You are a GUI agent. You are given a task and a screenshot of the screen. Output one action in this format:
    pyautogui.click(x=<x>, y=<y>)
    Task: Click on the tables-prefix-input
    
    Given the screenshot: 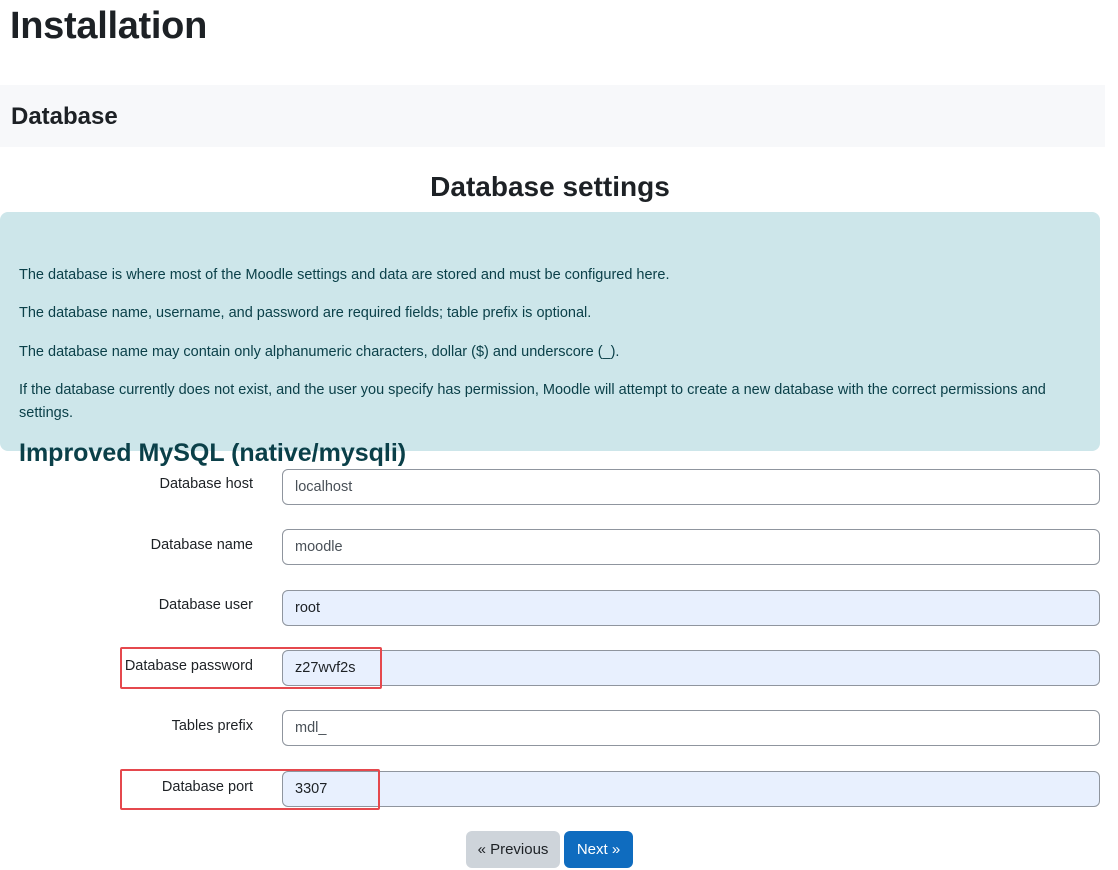 What is the action you would take?
    pyautogui.click(x=691, y=728)
    